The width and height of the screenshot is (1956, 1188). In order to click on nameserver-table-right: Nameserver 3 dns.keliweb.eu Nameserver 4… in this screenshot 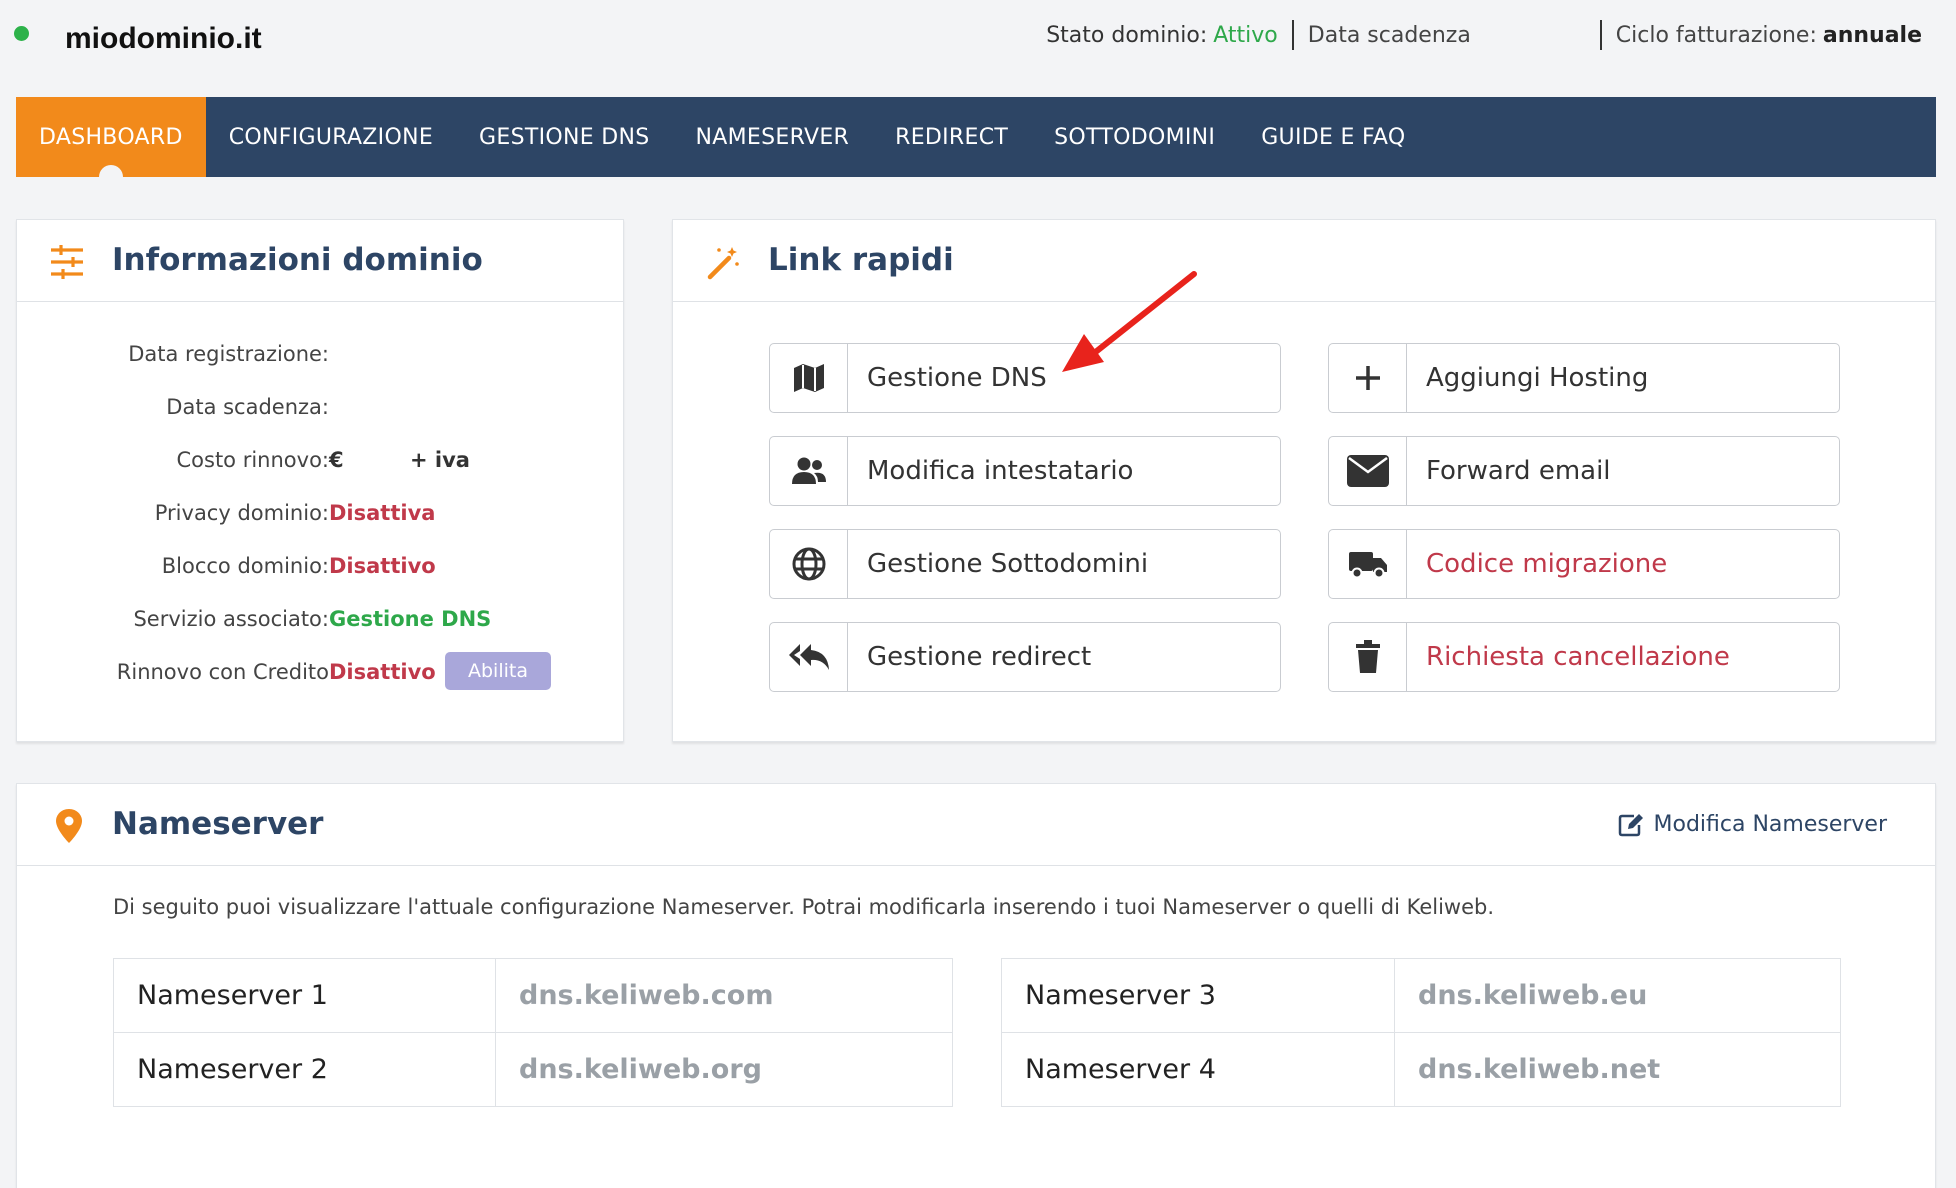, I will do `click(1421, 1032)`.